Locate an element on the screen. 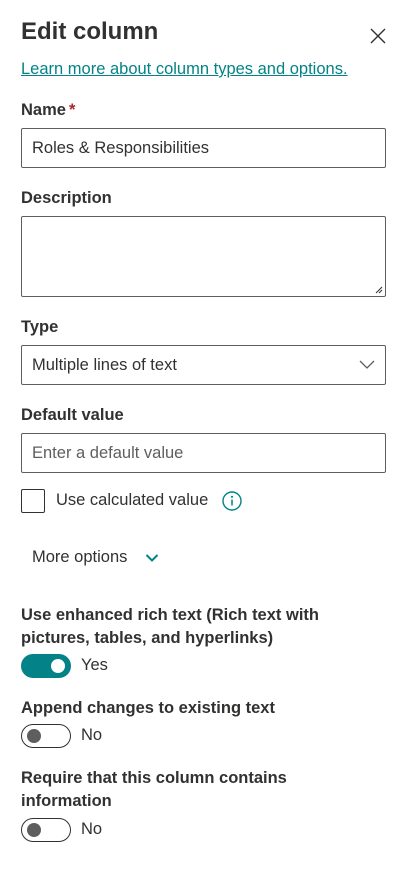  panel-title: Edit column is located at coordinates (90, 31).